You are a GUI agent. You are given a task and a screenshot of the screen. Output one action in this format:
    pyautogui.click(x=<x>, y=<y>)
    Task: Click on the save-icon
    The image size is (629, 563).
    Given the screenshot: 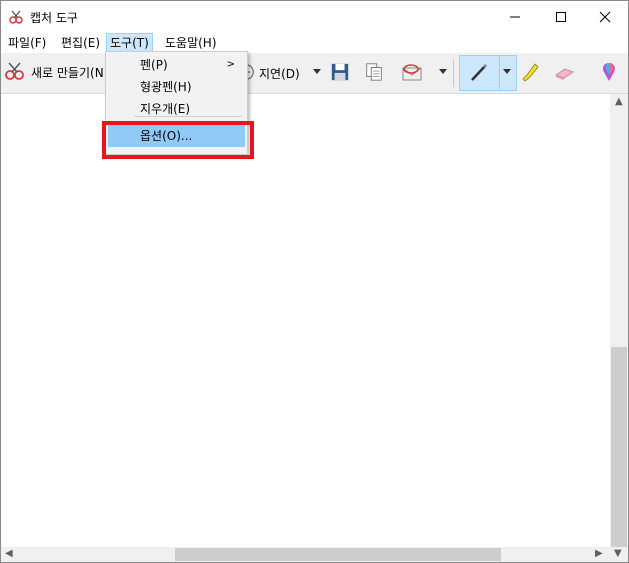 What is the action you would take?
    pyautogui.click(x=340, y=72)
    